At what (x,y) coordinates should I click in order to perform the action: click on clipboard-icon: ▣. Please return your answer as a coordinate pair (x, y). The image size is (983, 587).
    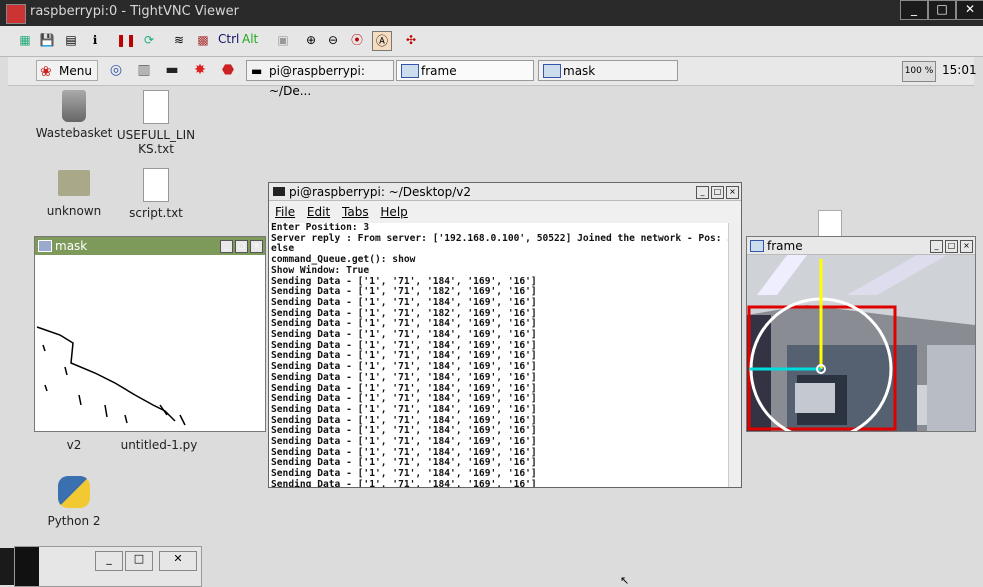
    Looking at the image, I should click on (283, 40).